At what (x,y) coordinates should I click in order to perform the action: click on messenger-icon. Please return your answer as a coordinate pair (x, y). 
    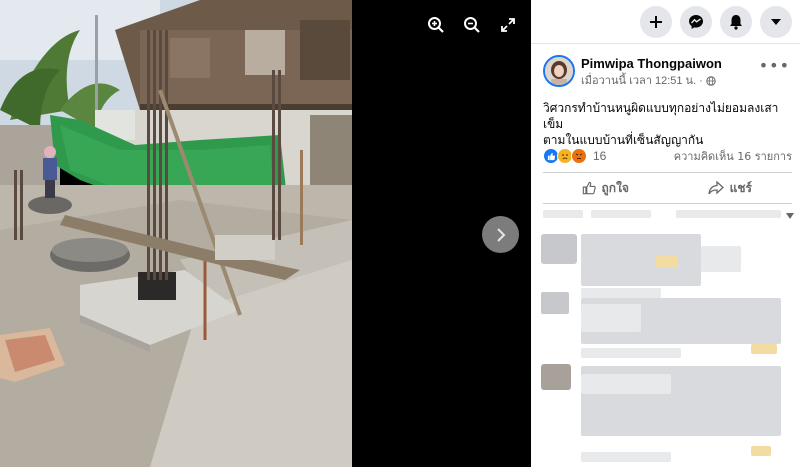
    Looking at the image, I should click on (696, 21).